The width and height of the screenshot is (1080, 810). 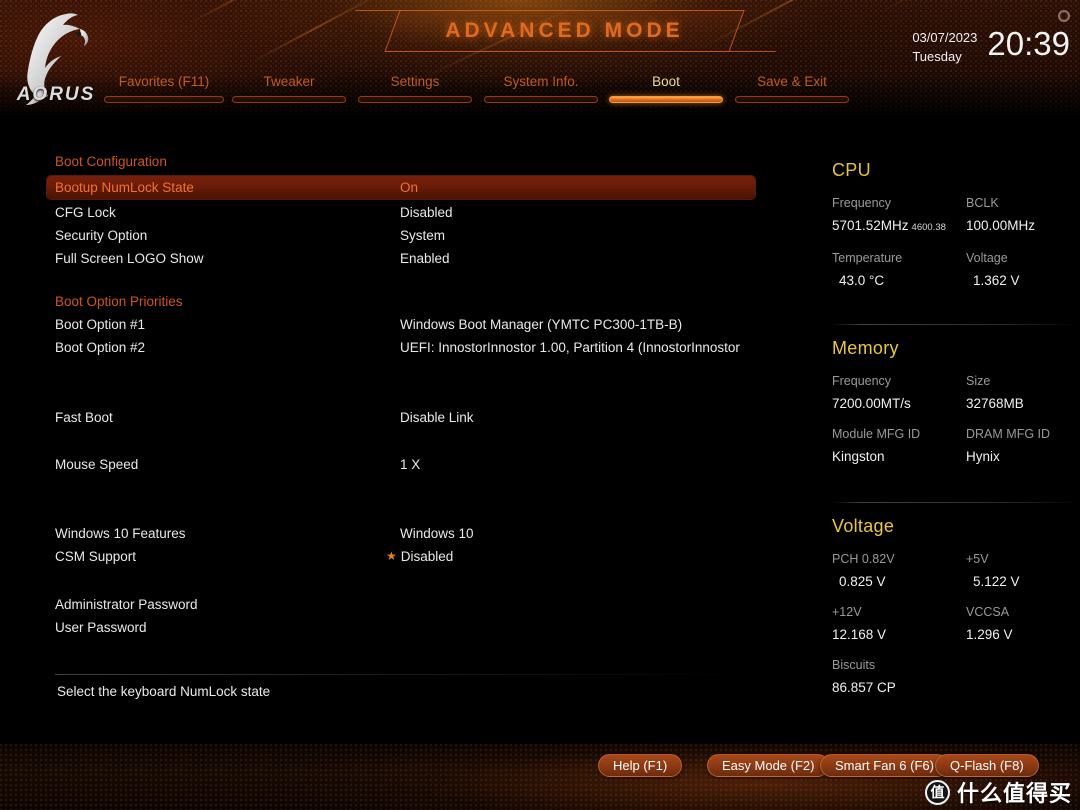 What do you see at coordinates (252, 258) in the screenshot?
I see `setting-row-full-screen-logo-show: Full Screen LOGO Show Enabled` at bounding box center [252, 258].